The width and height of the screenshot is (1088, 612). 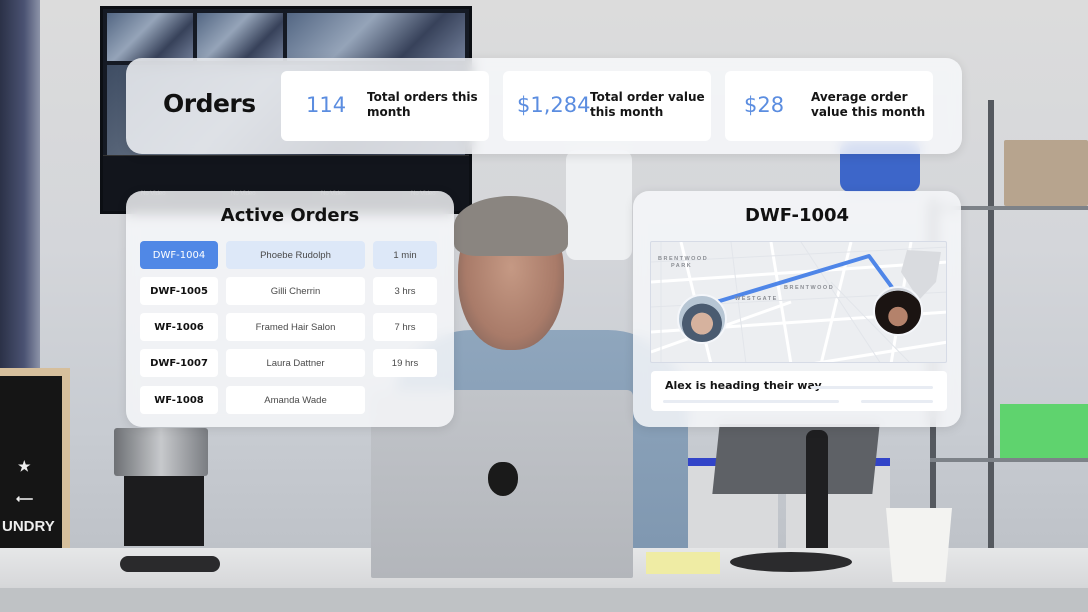 What do you see at coordinates (544, 600) in the screenshot?
I see `counter-edge` at bounding box center [544, 600].